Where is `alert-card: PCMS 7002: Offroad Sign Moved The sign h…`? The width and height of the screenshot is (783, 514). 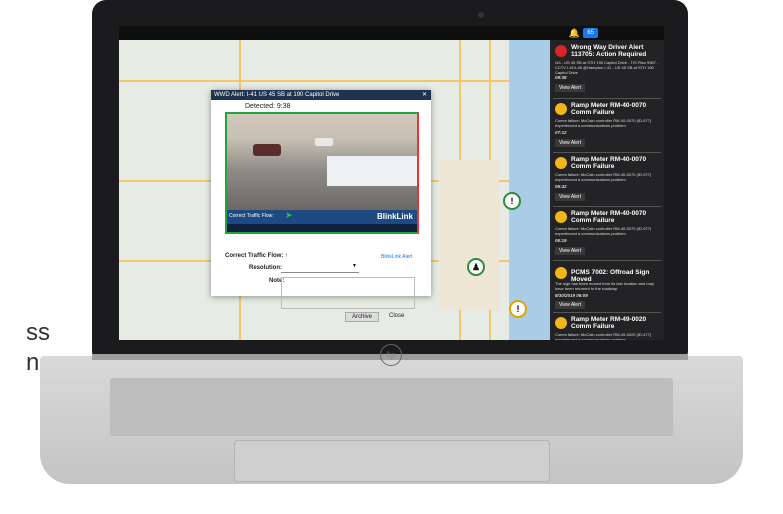 alert-card: PCMS 7002: Offroad Sign Moved The sign h… is located at coordinates (607, 288).